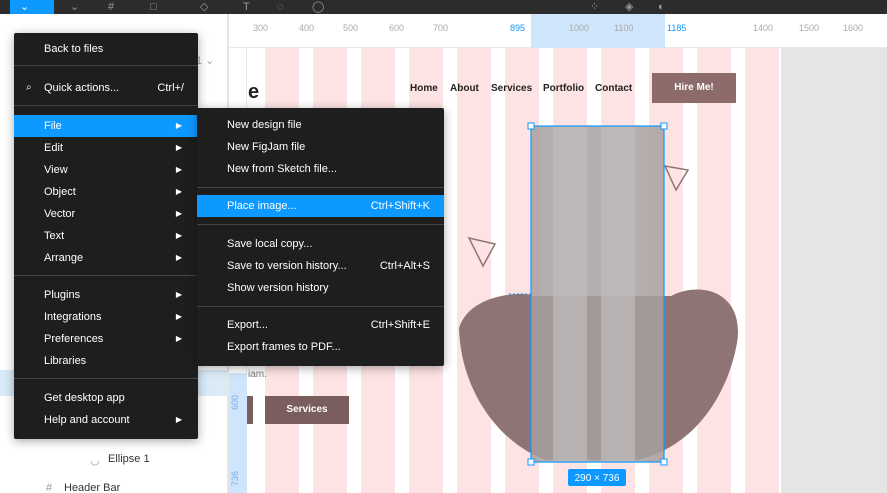 The width and height of the screenshot is (887, 493). Describe the element at coordinates (64, 258) in the screenshot. I see `menu-label: Arrange` at that location.